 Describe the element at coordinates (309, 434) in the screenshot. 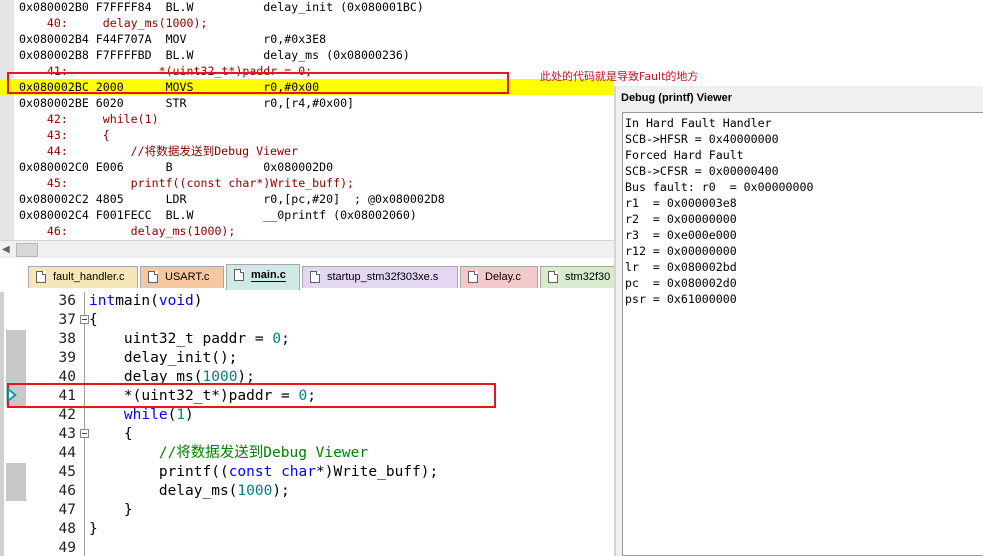

I see `code-line: 43 {` at that location.